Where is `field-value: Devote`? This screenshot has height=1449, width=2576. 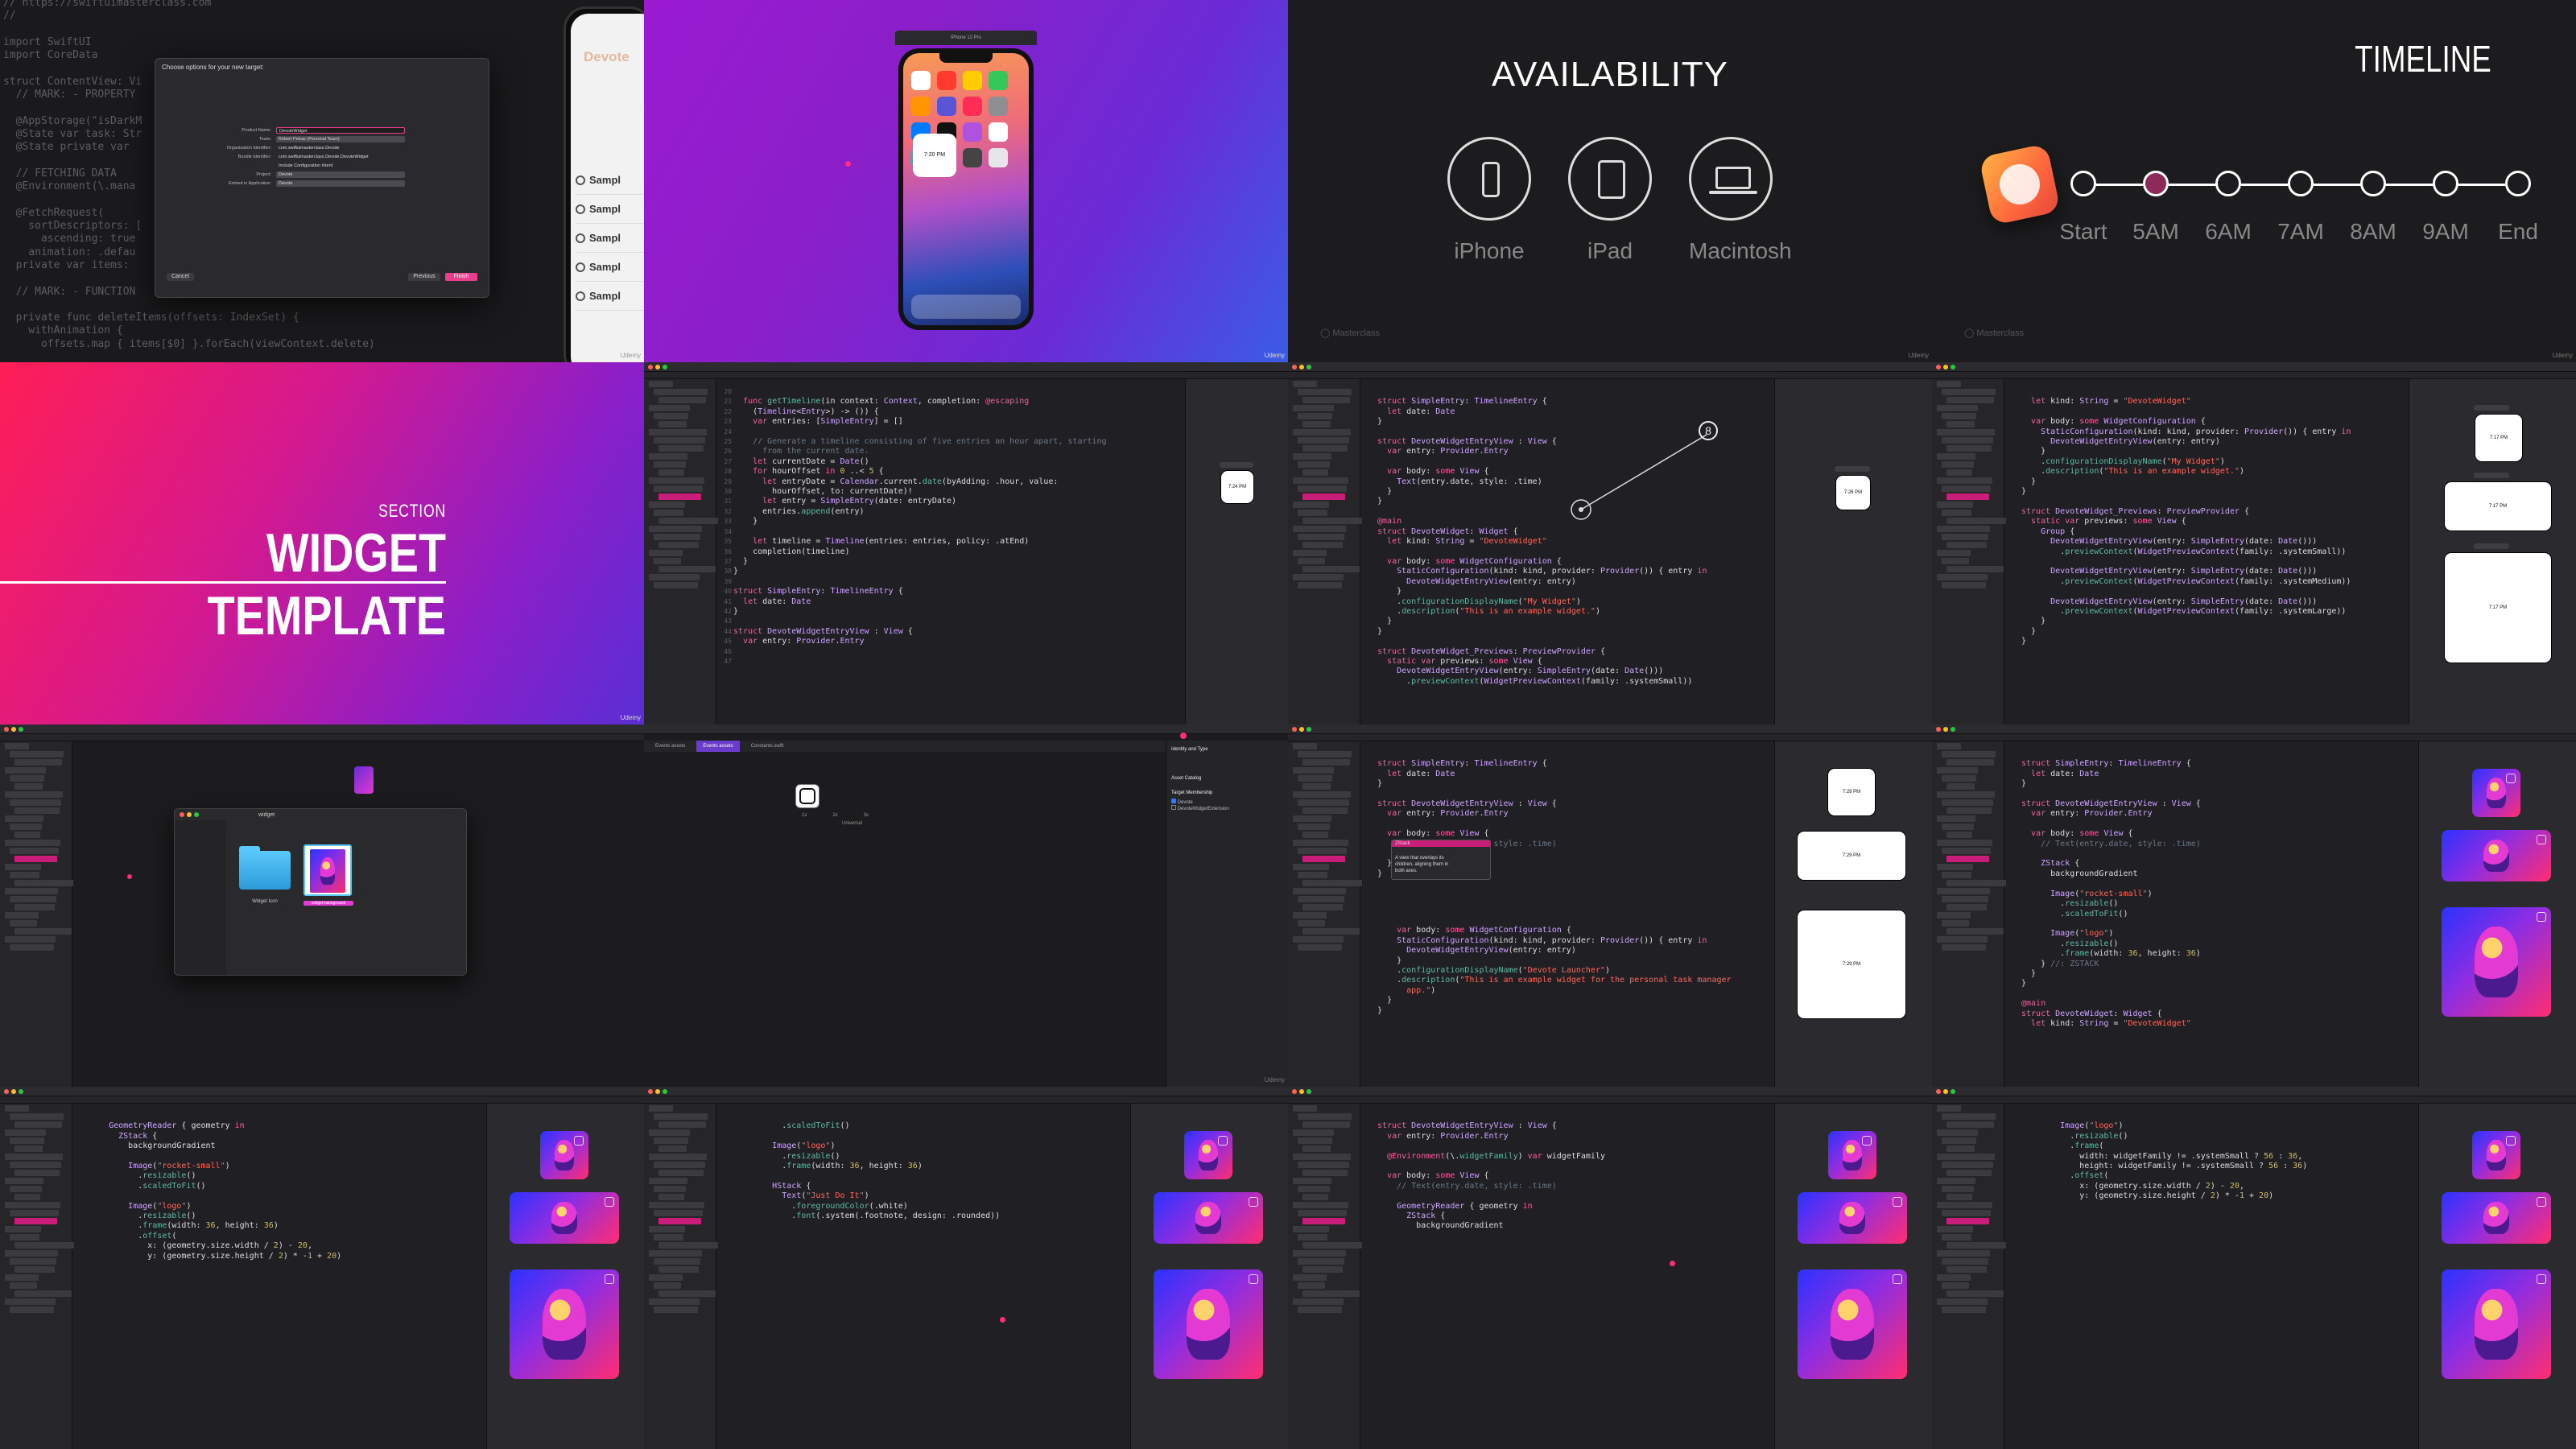 field-value: Devote is located at coordinates (340, 174).